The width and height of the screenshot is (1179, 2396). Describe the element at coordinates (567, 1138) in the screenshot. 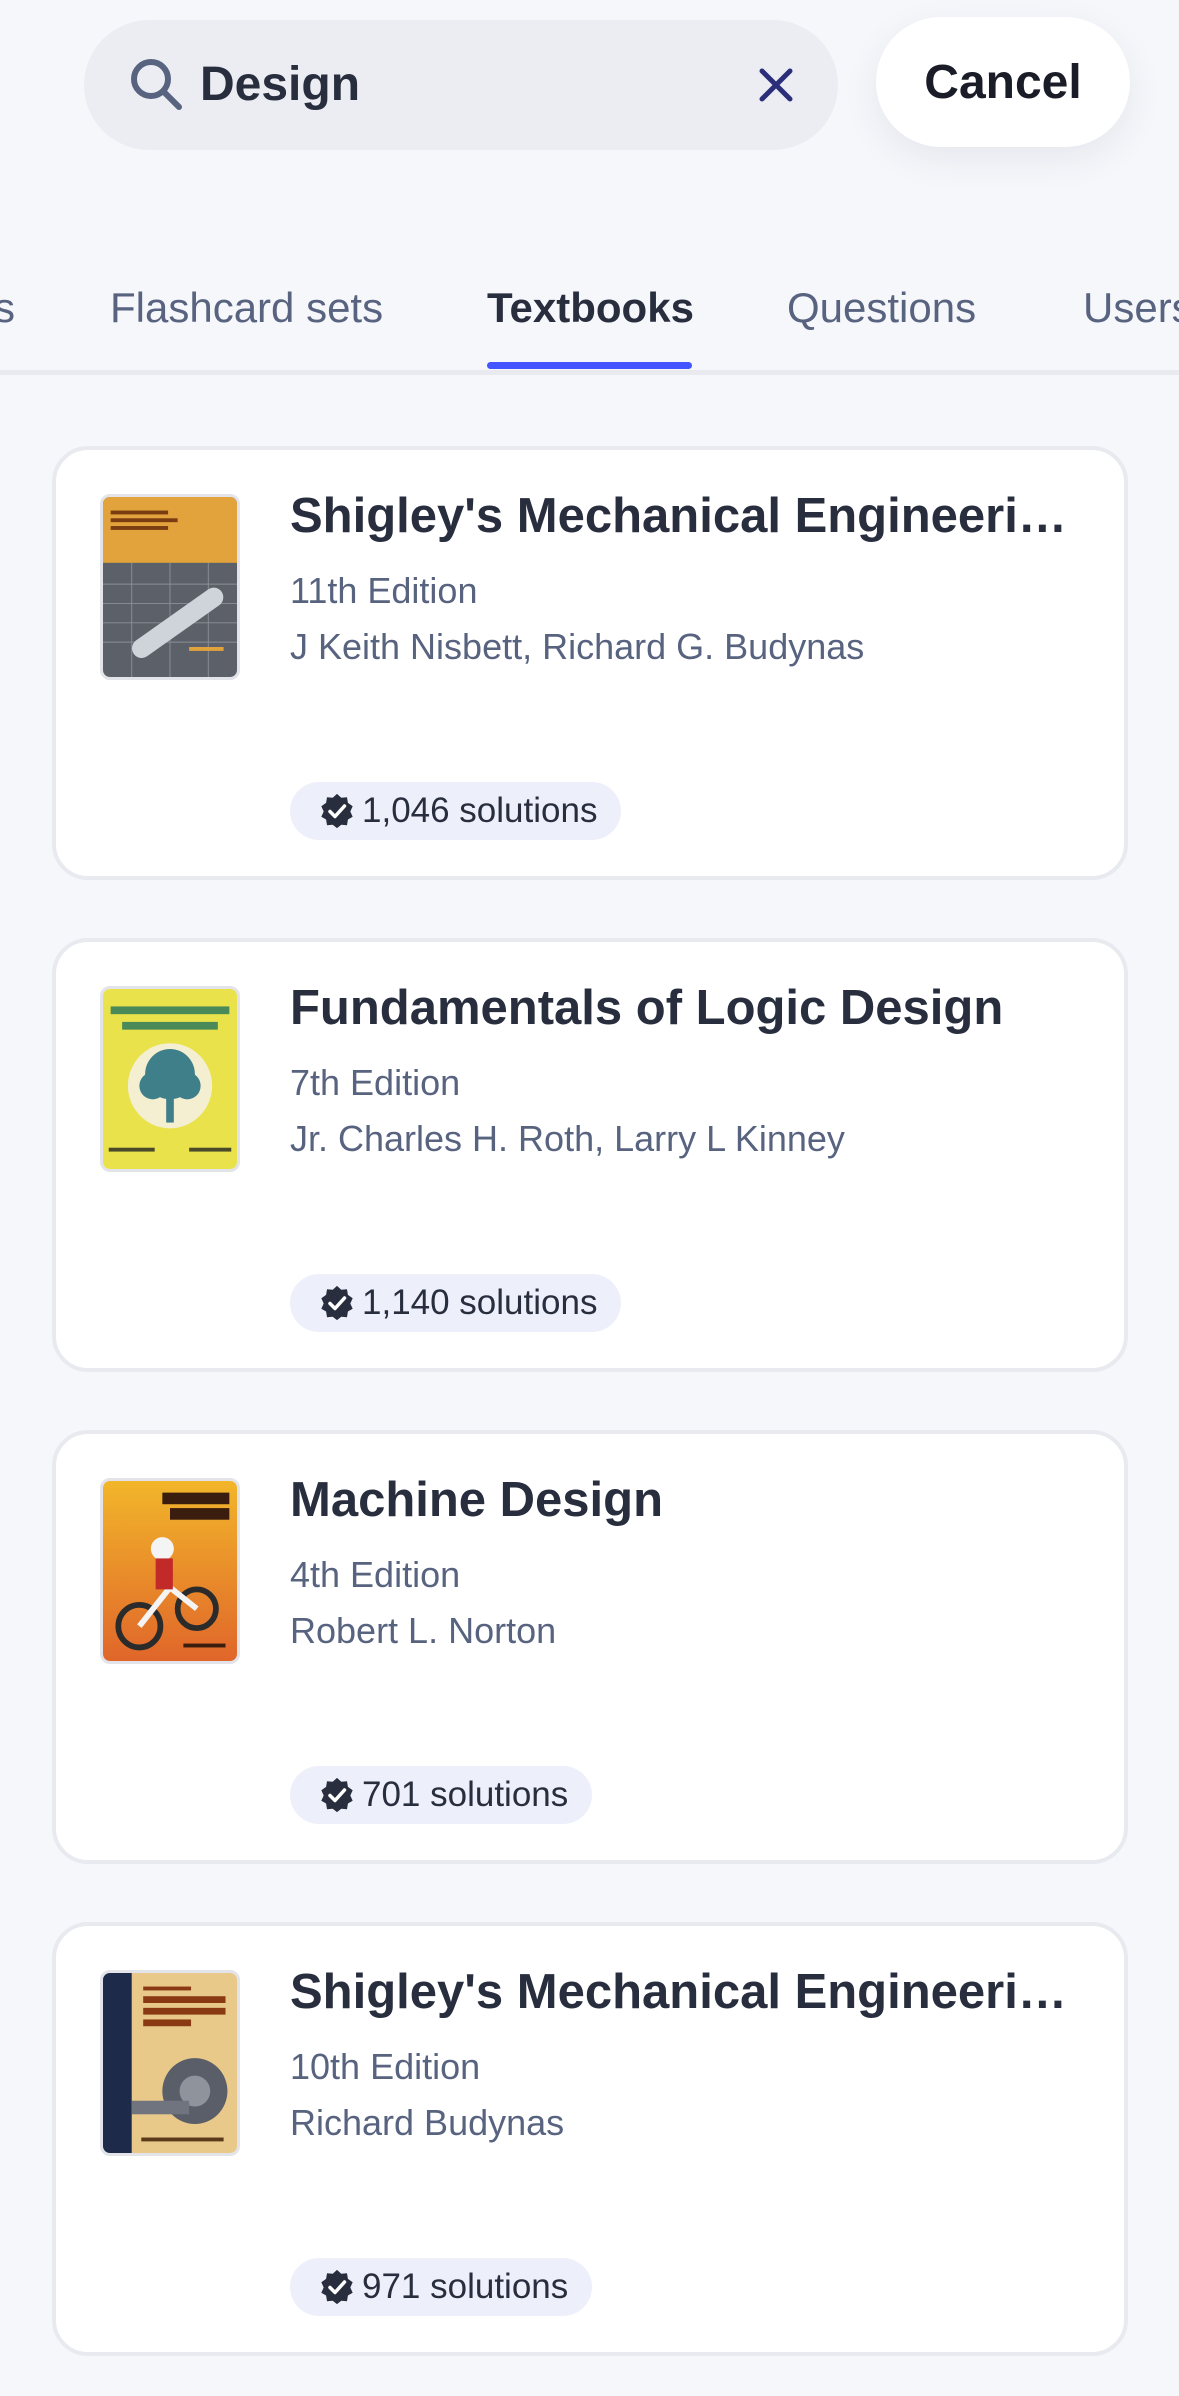

I see `book-authors: Jr. Charles H. Roth, Larry L Kinney` at that location.